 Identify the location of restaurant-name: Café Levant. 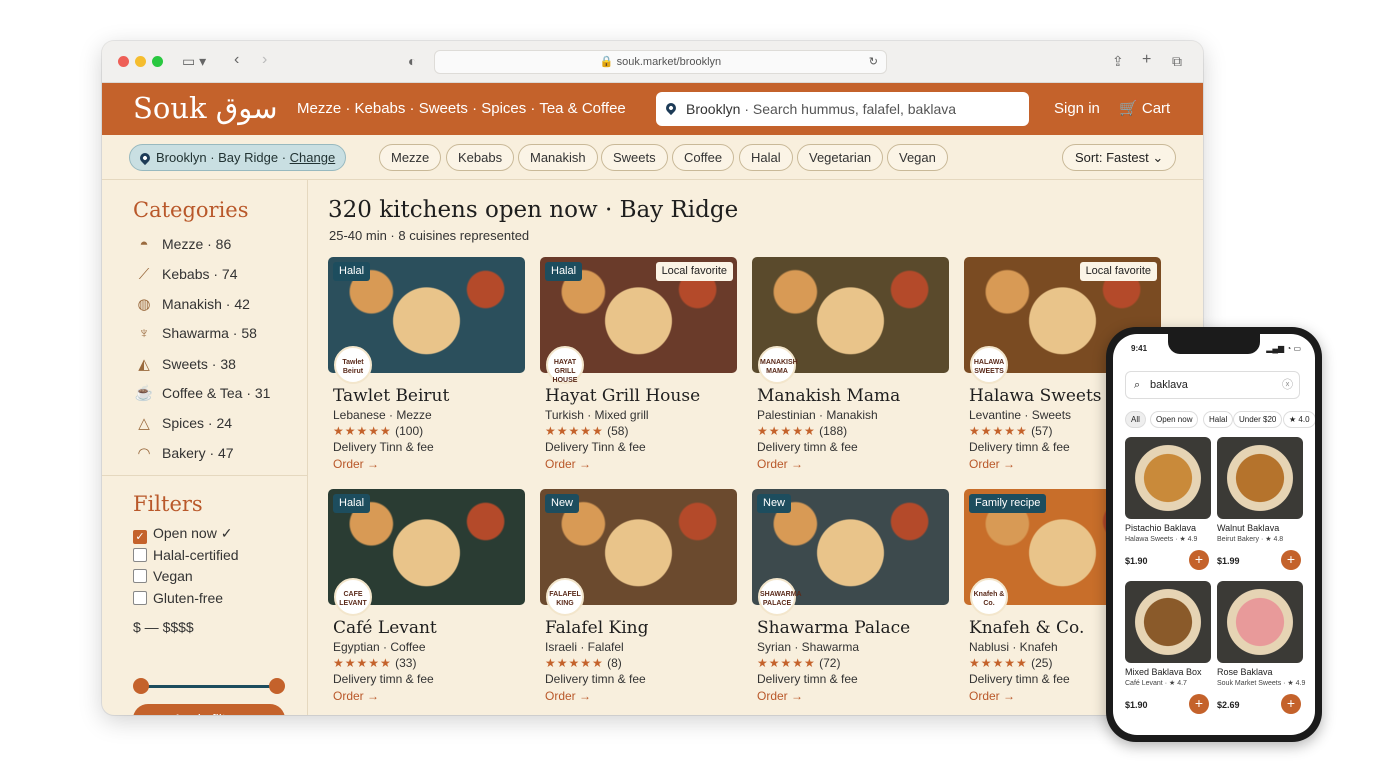
(385, 628).